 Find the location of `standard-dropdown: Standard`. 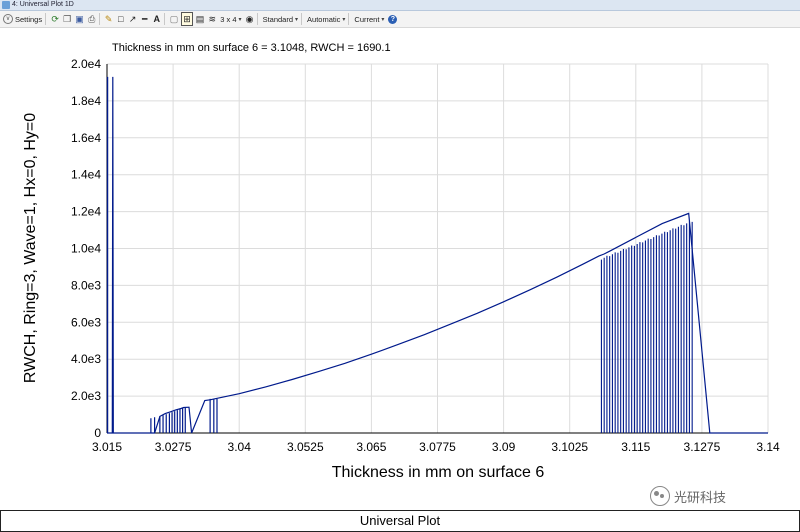

standard-dropdown: Standard is located at coordinates (280, 19).